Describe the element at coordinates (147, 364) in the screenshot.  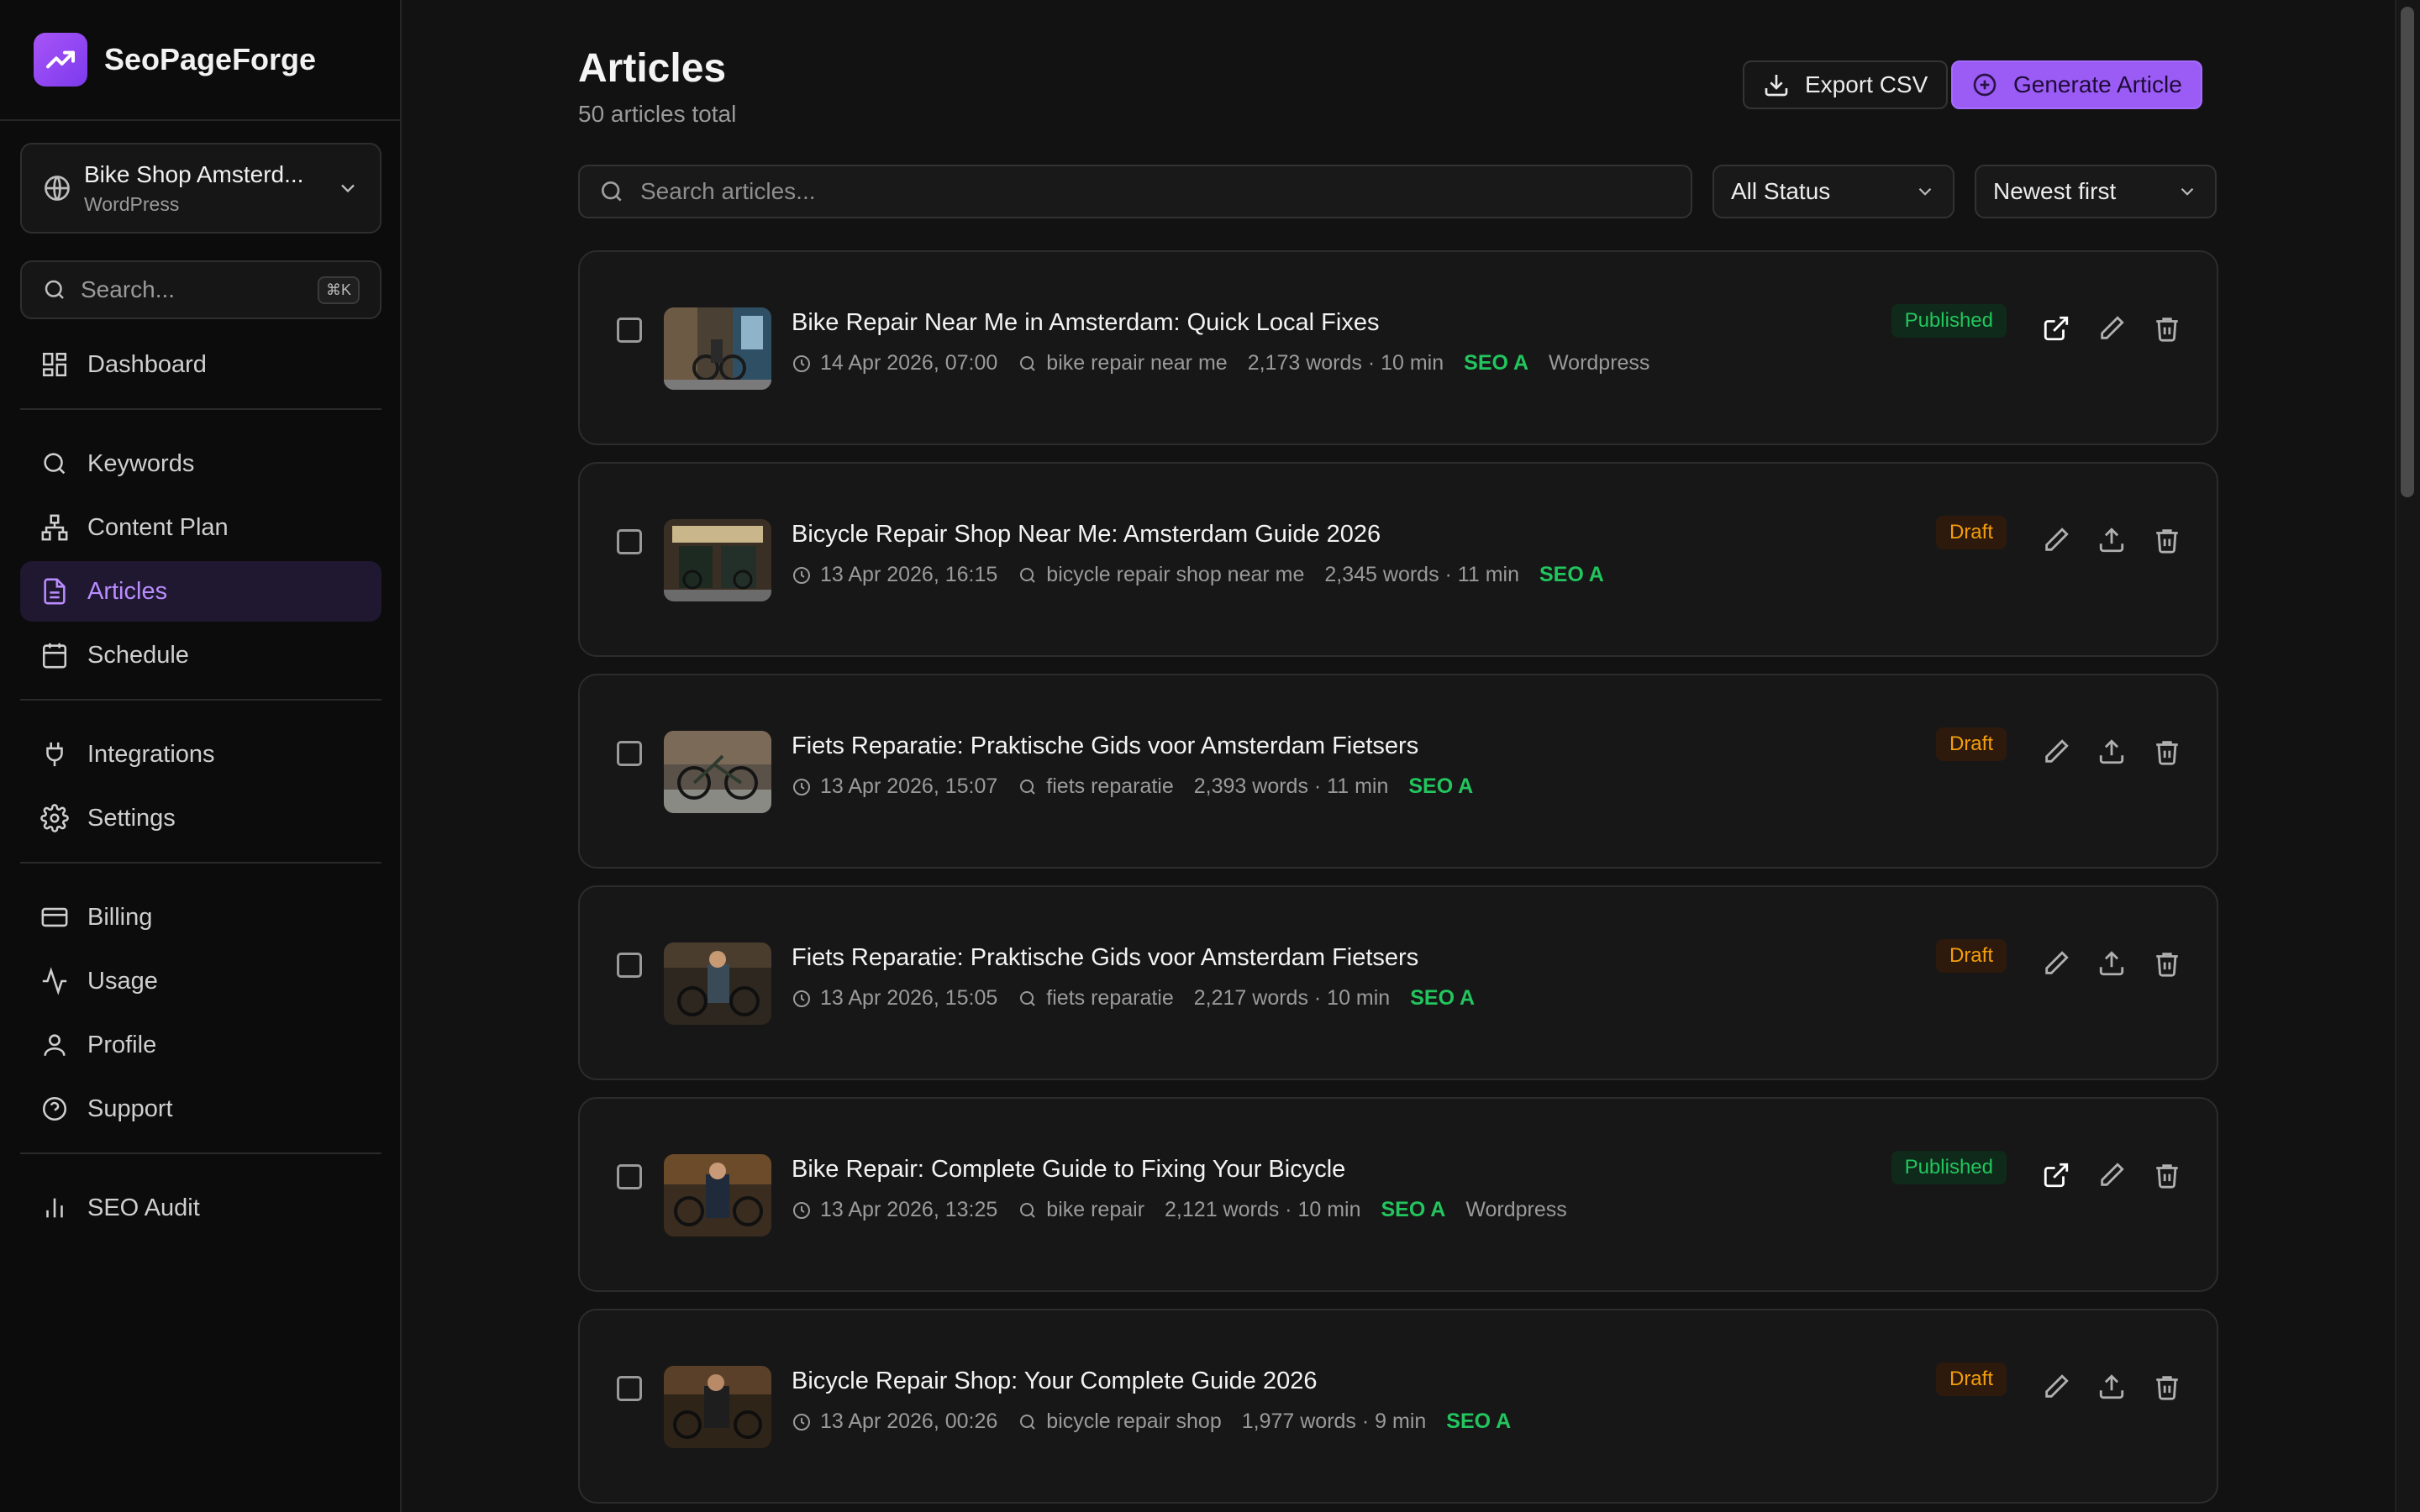
I see `sidebar-item-label: Dashboard` at that location.